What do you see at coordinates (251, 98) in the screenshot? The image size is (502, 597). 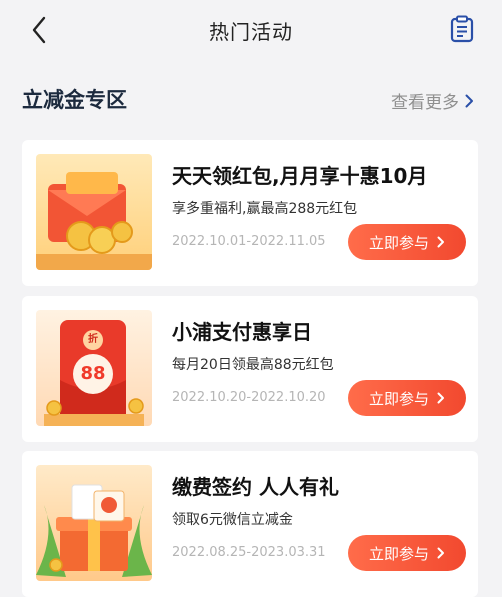 I see `section-header: 立减金专区 查看更多` at bounding box center [251, 98].